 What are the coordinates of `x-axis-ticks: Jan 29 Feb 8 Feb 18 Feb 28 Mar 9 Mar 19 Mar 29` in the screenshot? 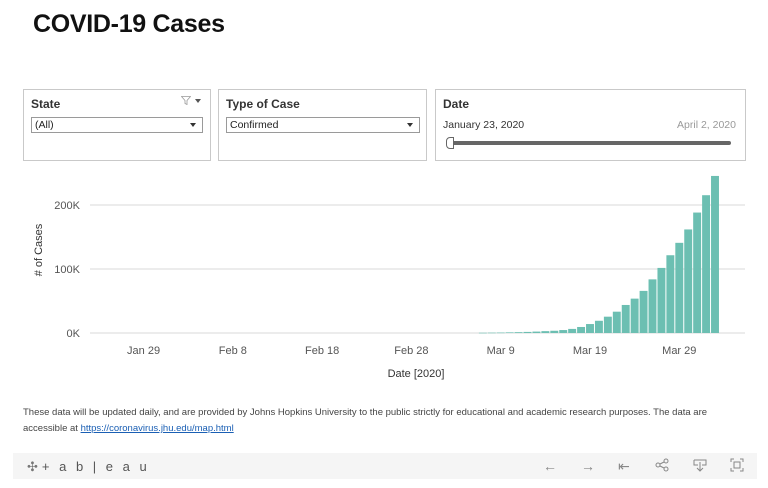 It's located at (411, 351).